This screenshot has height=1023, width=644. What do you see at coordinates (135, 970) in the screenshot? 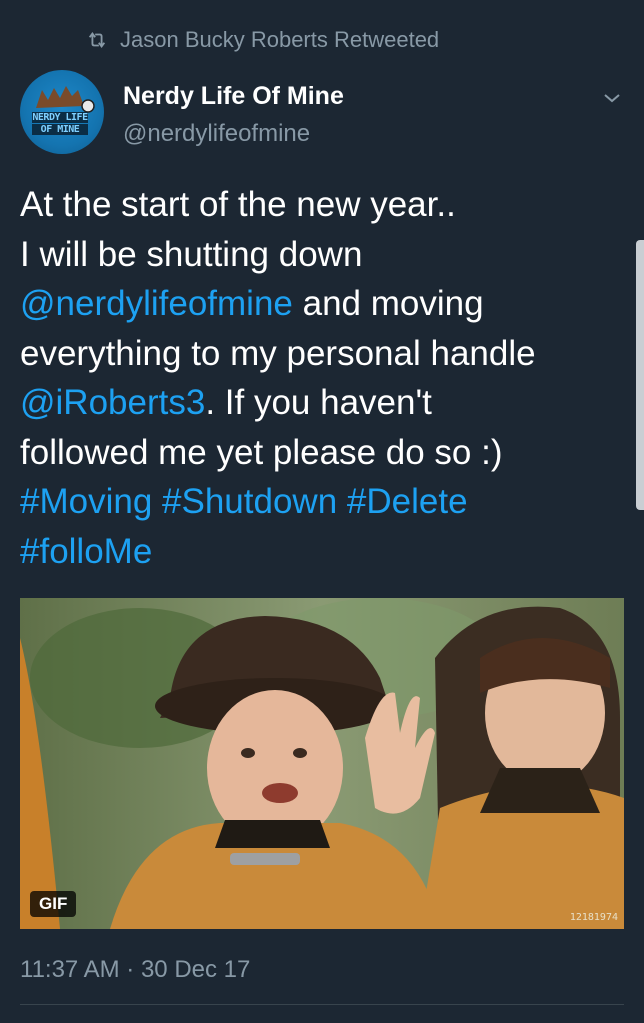
I see `tweet-timestamp: 11:37 AM · 30 Dec 17` at bounding box center [135, 970].